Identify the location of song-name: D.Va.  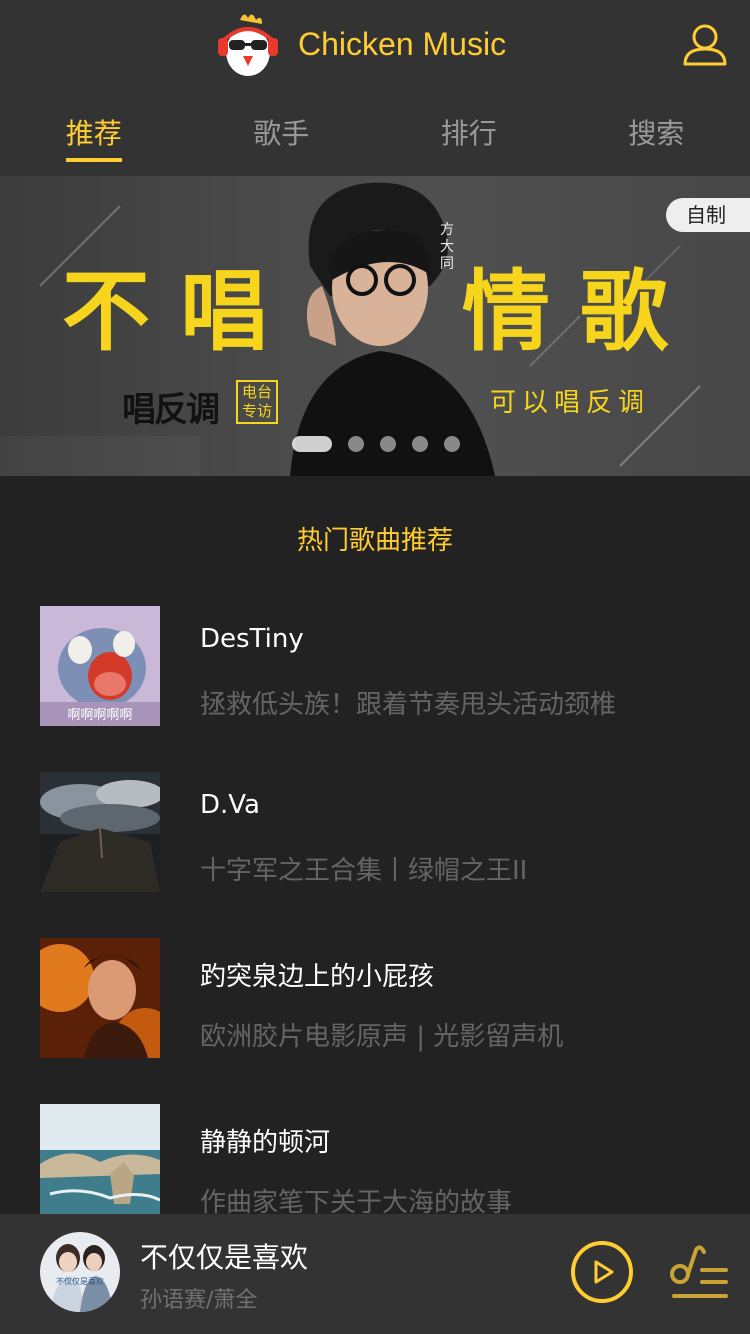
(230, 805).